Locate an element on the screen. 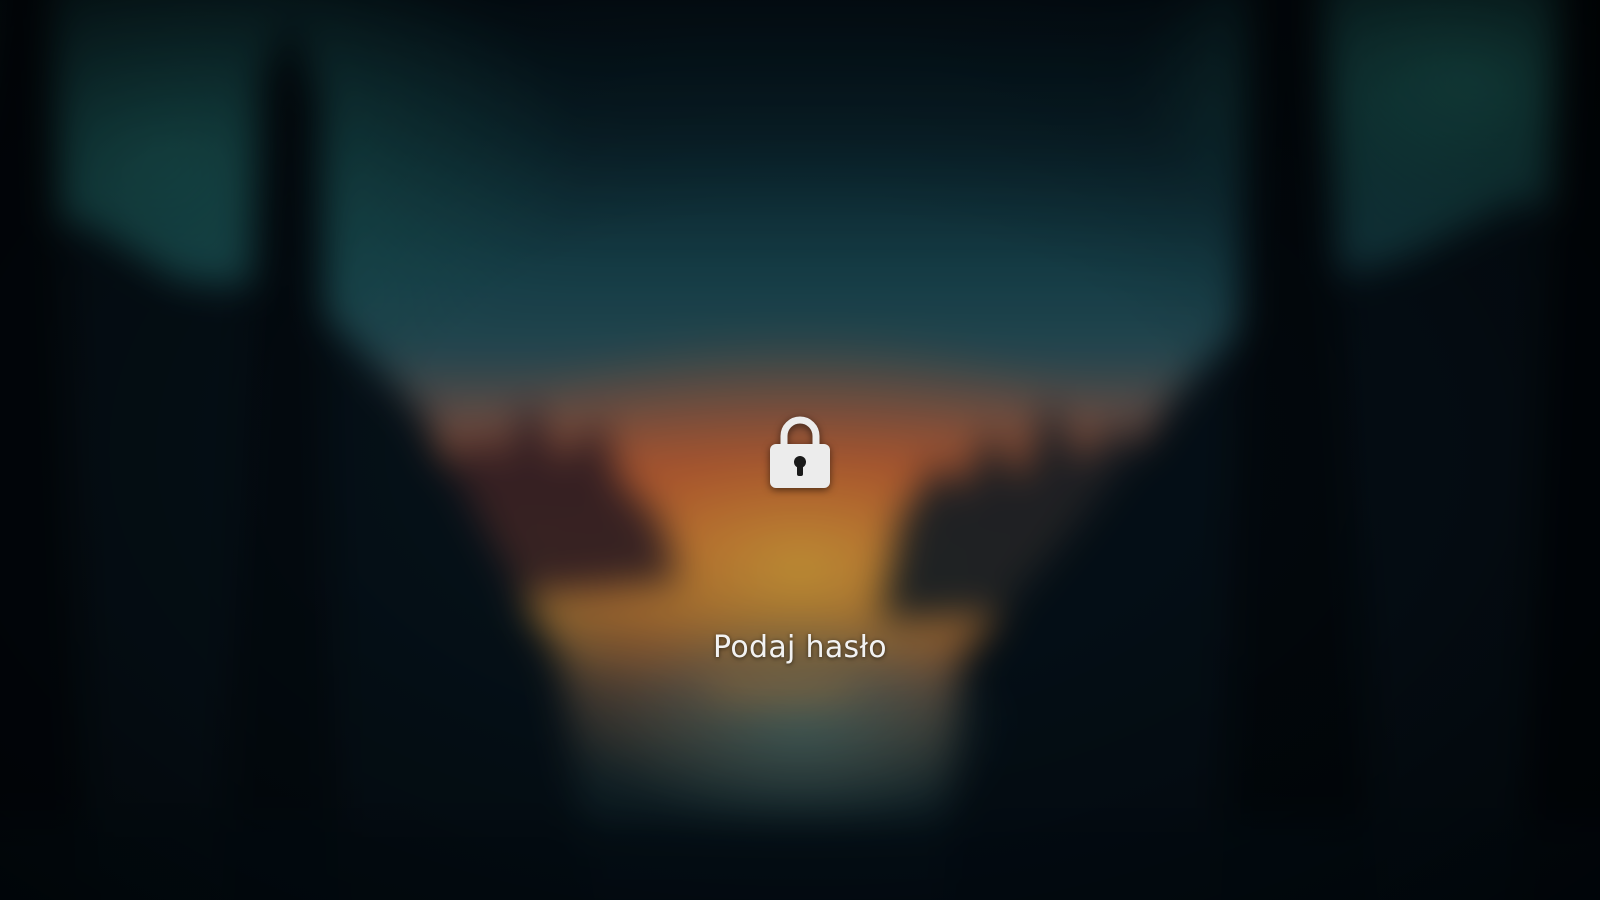  lock-icon is located at coordinates (800, 452).